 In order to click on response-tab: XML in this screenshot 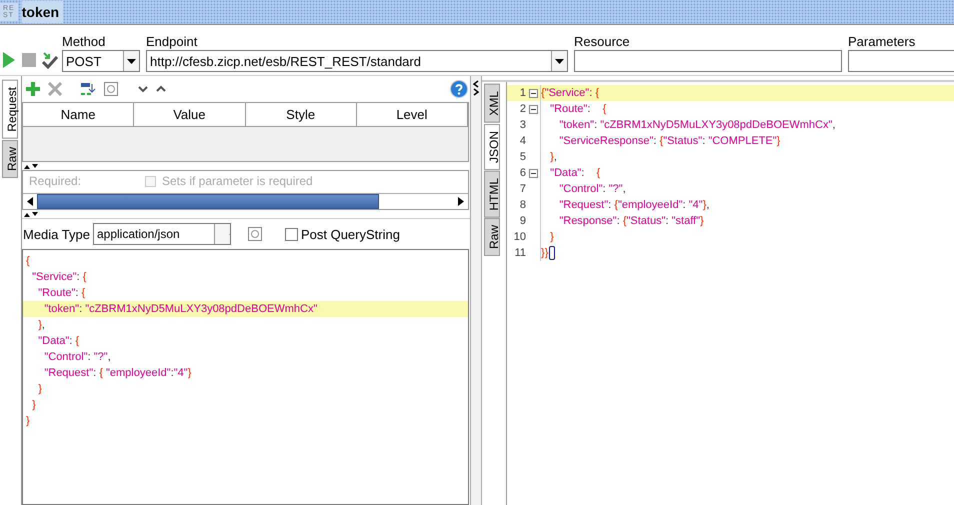, I will do `click(492, 103)`.